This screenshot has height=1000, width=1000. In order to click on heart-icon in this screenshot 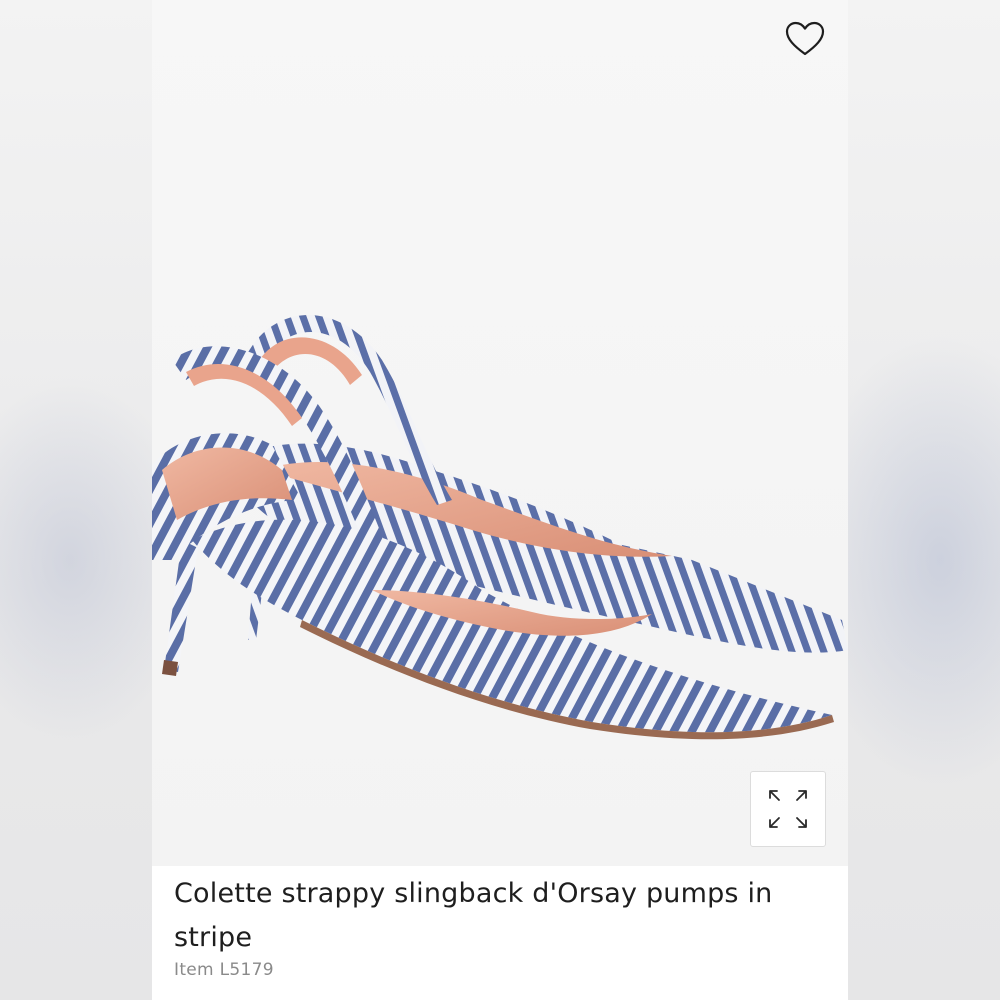, I will do `click(805, 38)`.